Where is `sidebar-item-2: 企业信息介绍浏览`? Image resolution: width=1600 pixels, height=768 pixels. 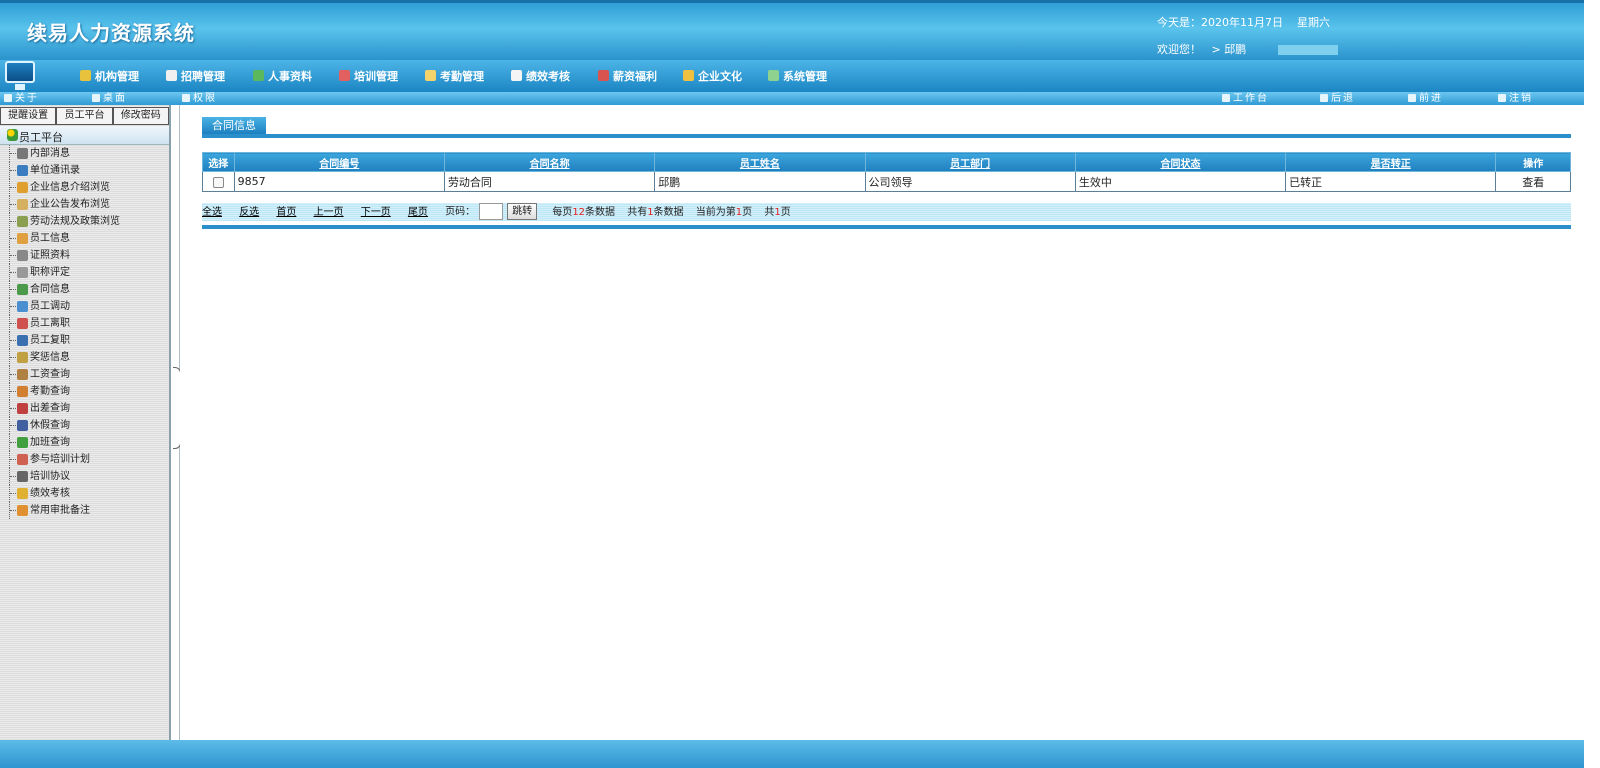
sidebar-item-2: 企业信息介绍浏览 is located at coordinates (84, 187).